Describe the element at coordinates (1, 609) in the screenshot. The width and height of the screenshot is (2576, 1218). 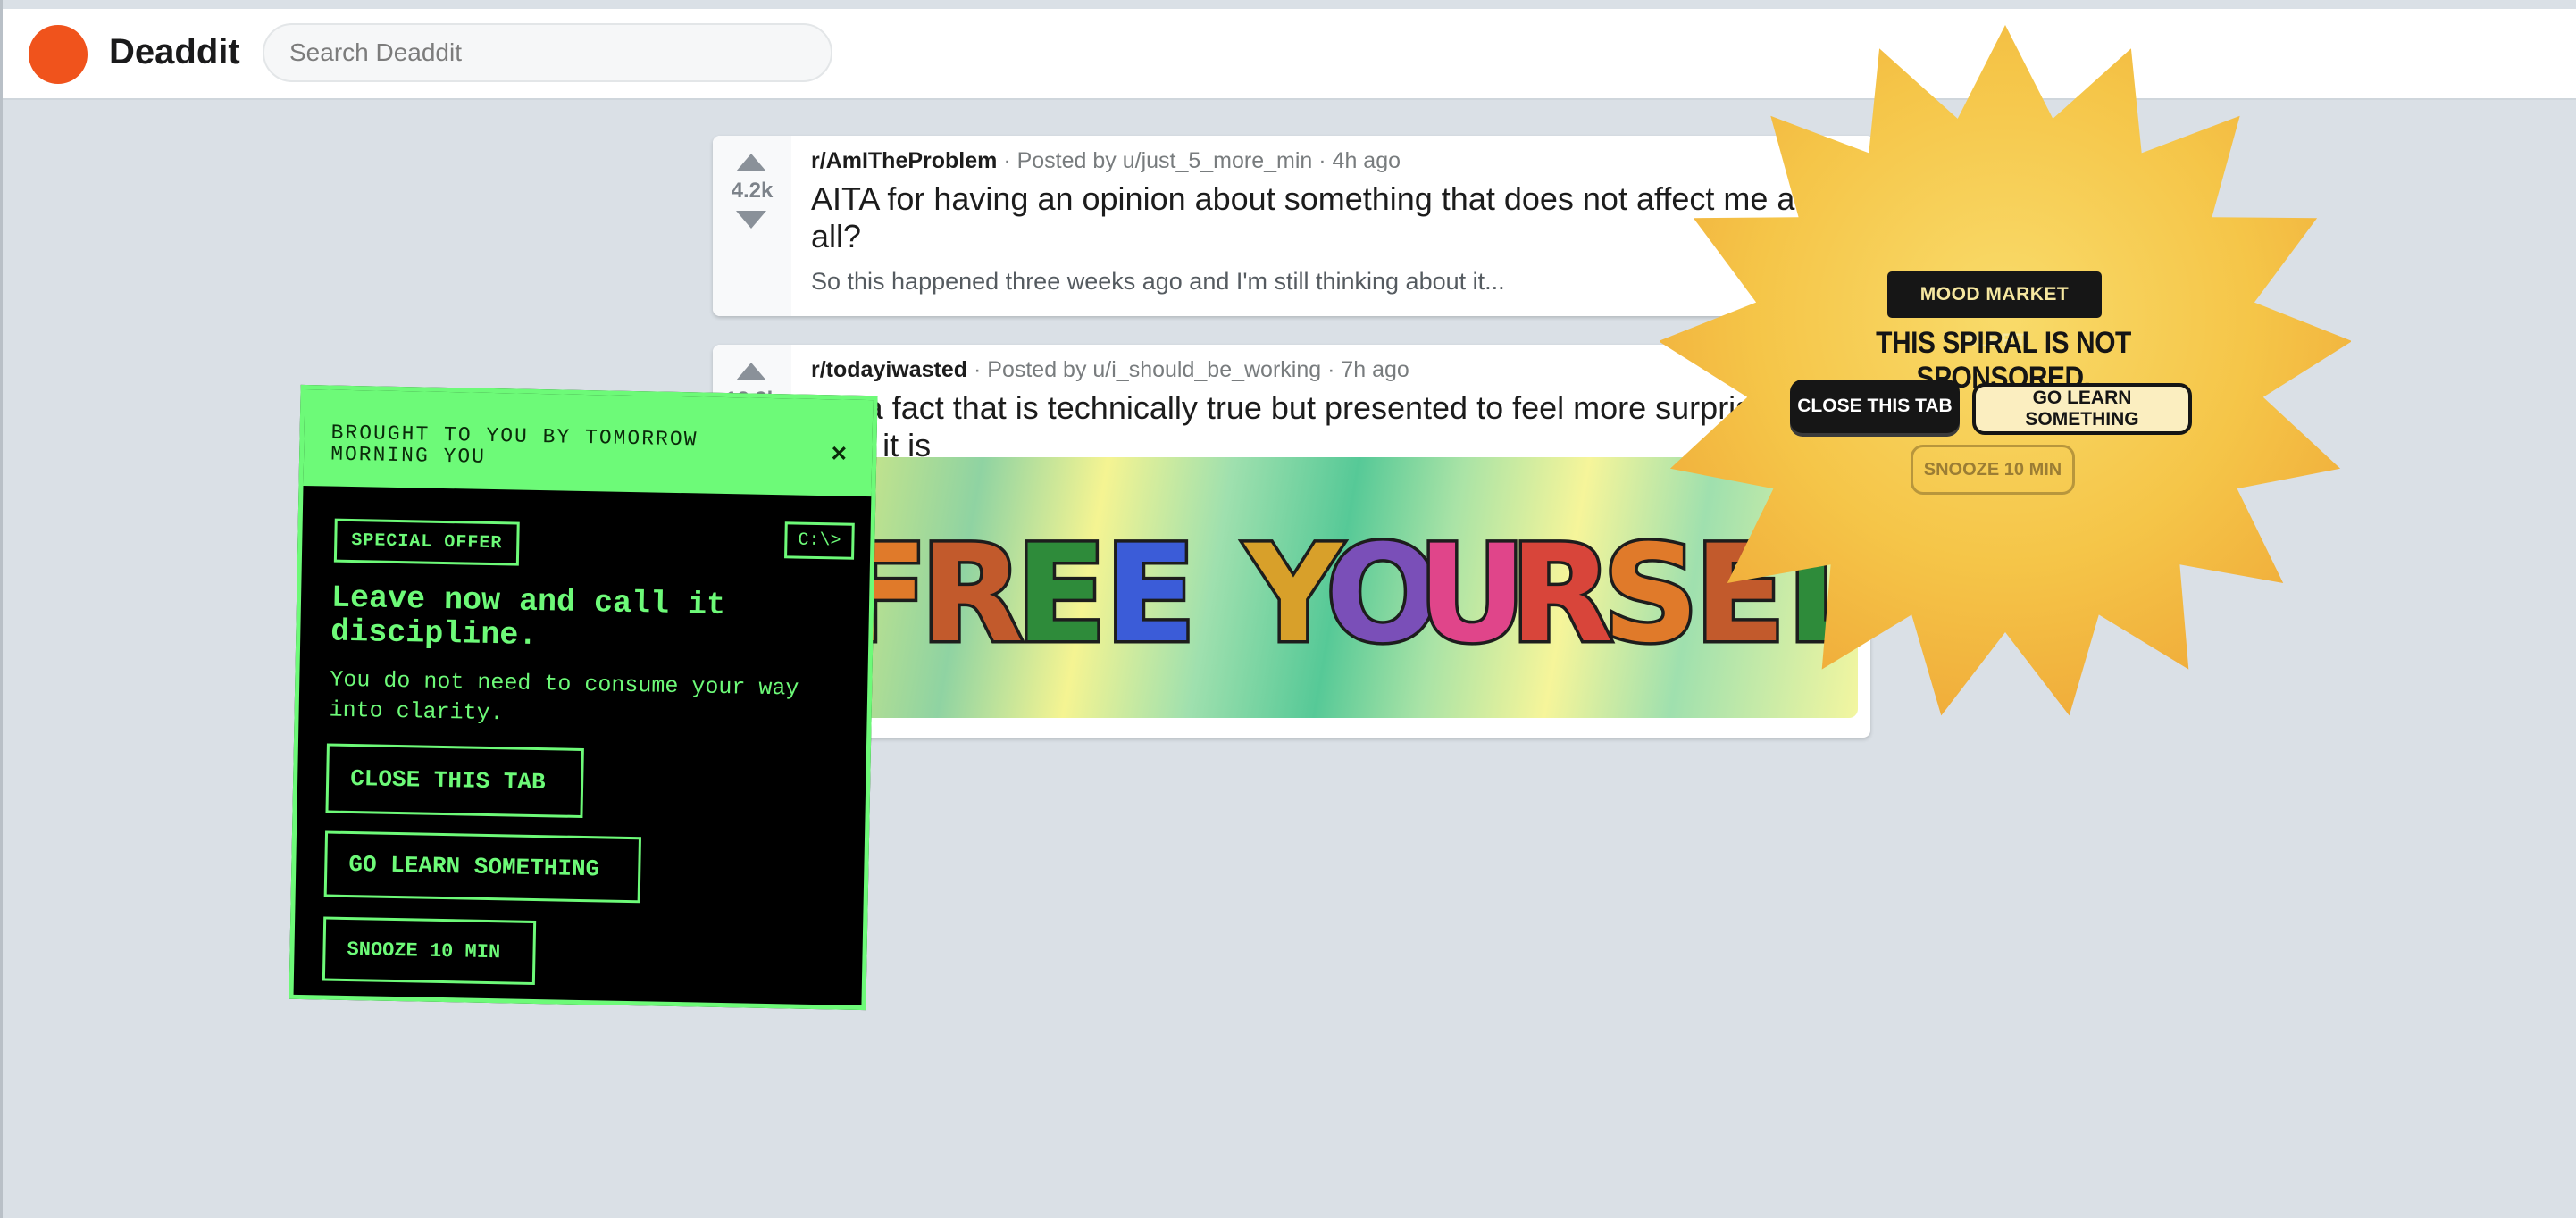
I see `window-left-edge` at that location.